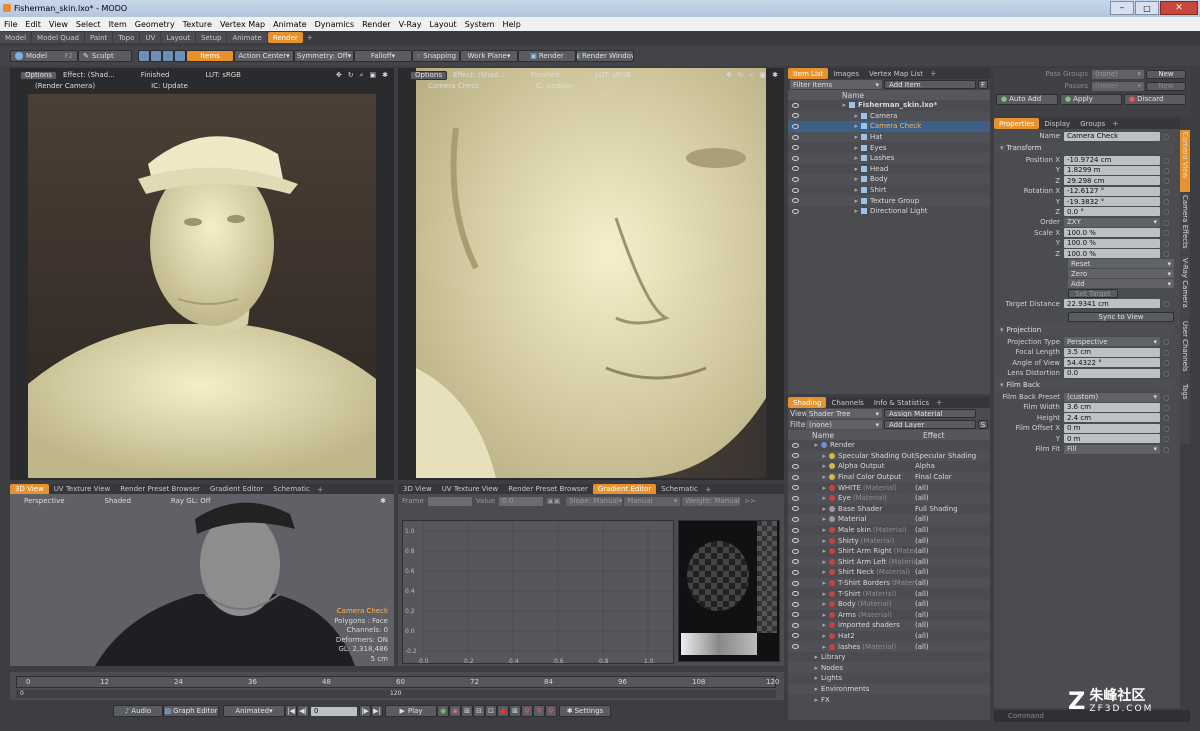 This screenshot has height=731, width=1200. Describe the element at coordinates (33, 24) in the screenshot. I see `menu-edit: Edit` at that location.